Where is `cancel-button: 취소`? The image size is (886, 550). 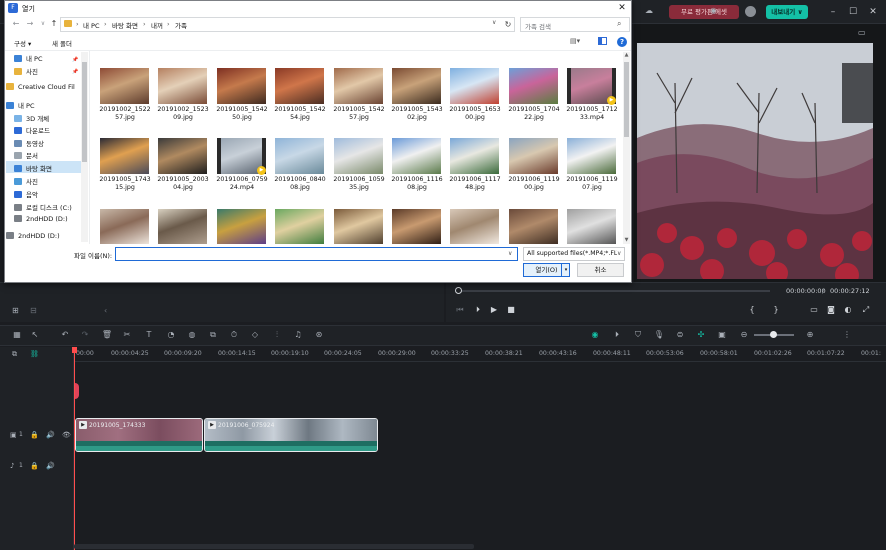
cancel-button: 취소 is located at coordinates (600, 270).